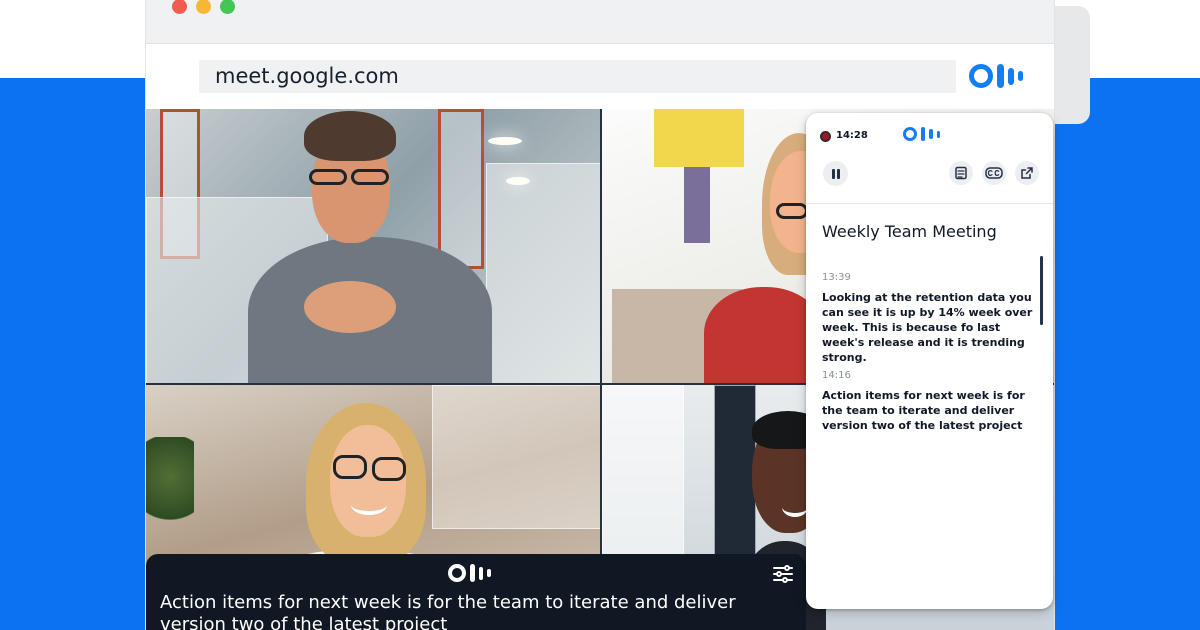 This screenshot has height=630, width=1200. What do you see at coordinates (461, 189) in the screenshot?
I see `office-window-frame` at bounding box center [461, 189].